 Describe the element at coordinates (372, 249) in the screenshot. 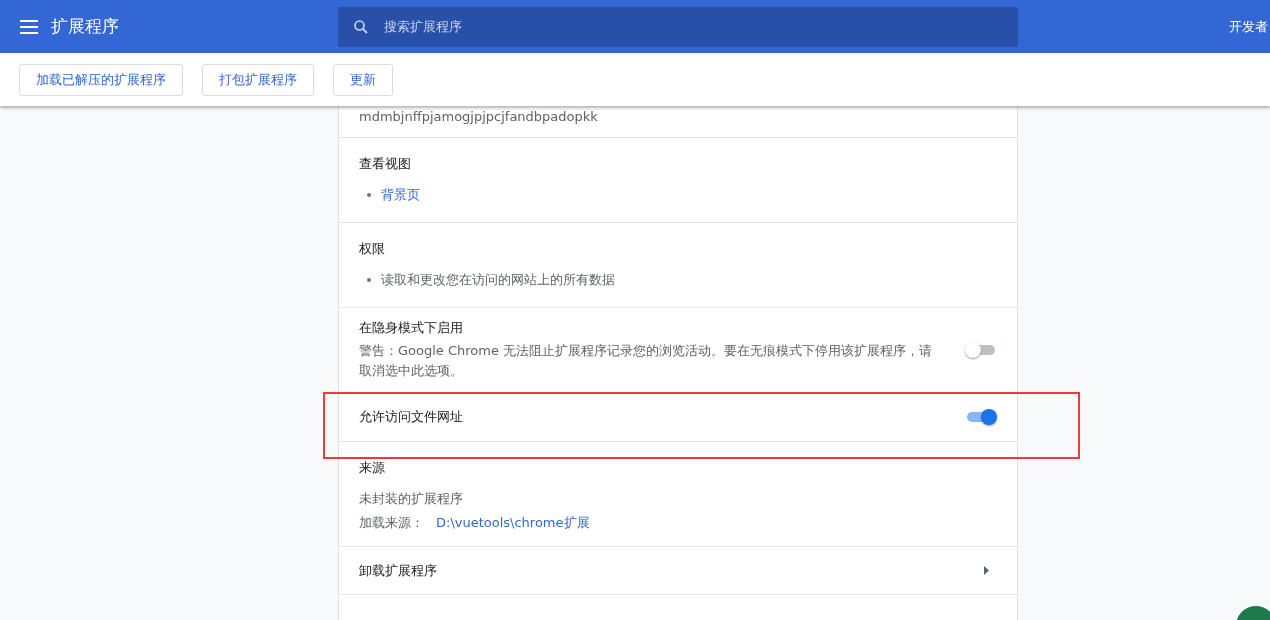

I see `section-title: 权限` at that location.